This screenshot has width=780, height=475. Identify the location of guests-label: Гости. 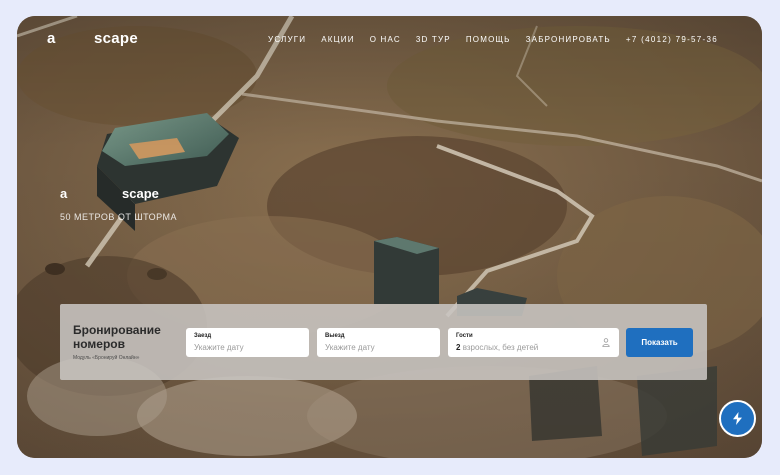
(464, 336).